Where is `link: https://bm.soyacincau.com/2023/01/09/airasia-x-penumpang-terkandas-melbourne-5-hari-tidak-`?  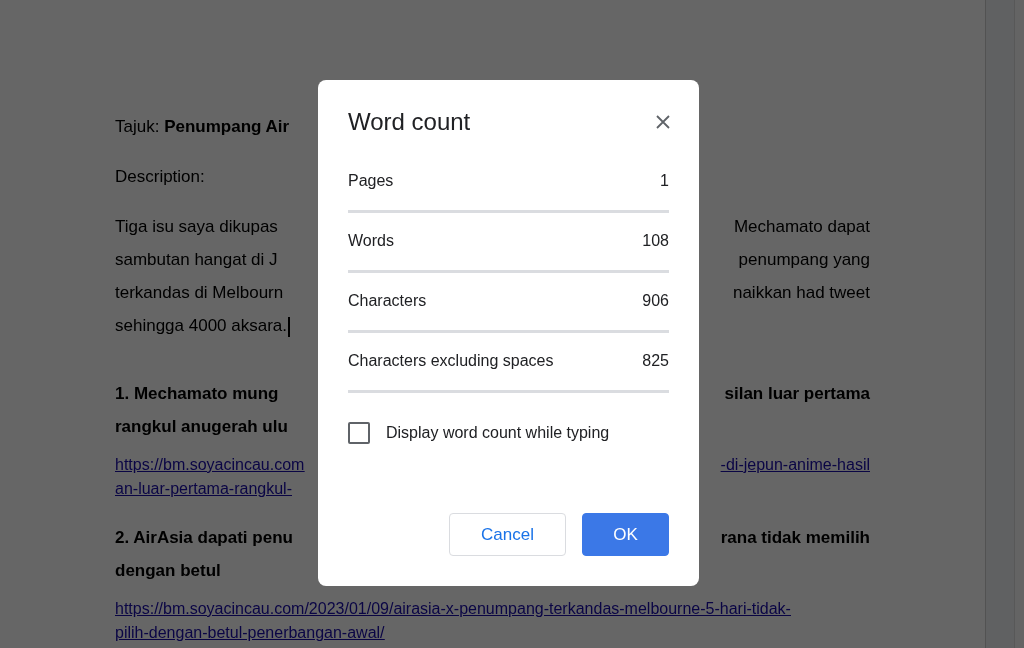 link: https://bm.soyacincau.com/2023/01/09/airasia-x-penumpang-terkandas-melbourne-5-hari-tidak- is located at coordinates (453, 608).